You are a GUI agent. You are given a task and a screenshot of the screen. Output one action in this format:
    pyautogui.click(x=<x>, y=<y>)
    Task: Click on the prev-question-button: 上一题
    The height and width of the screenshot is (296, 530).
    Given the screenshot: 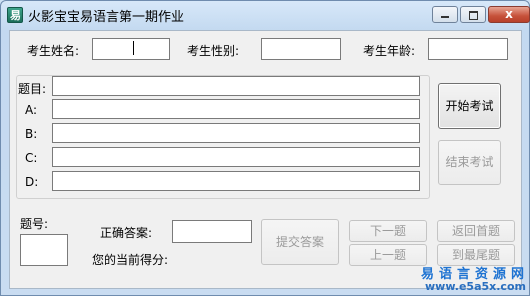 What is the action you would take?
    pyautogui.click(x=388, y=255)
    